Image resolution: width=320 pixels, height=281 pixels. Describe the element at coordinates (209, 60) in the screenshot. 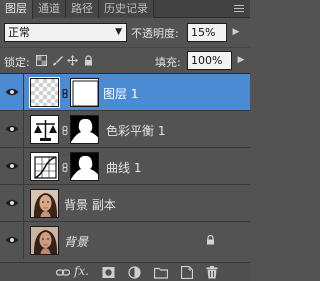

I see `fill-input: 100%` at that location.